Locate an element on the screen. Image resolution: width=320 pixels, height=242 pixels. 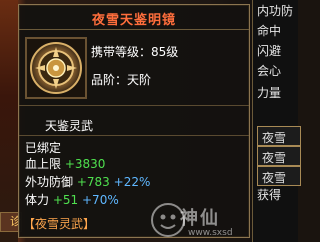
stat-label: 命中 is located at coordinates (269, 31).